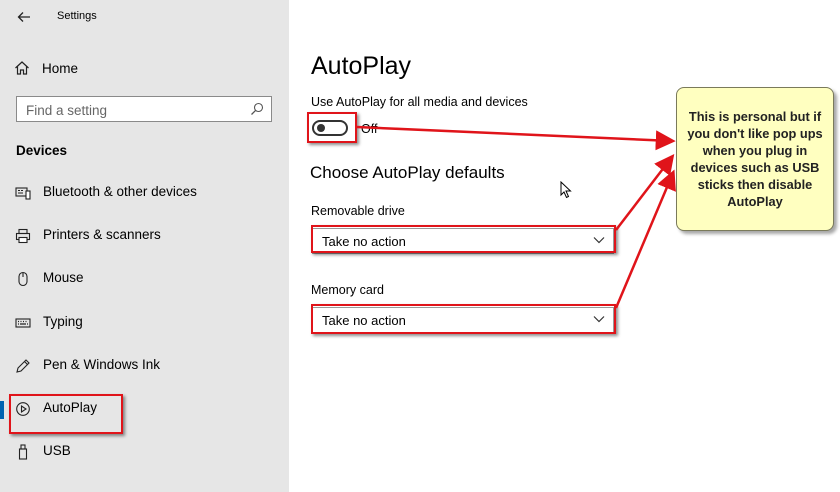  I want to click on sidebar-item-usb: USB, so click(144, 452).